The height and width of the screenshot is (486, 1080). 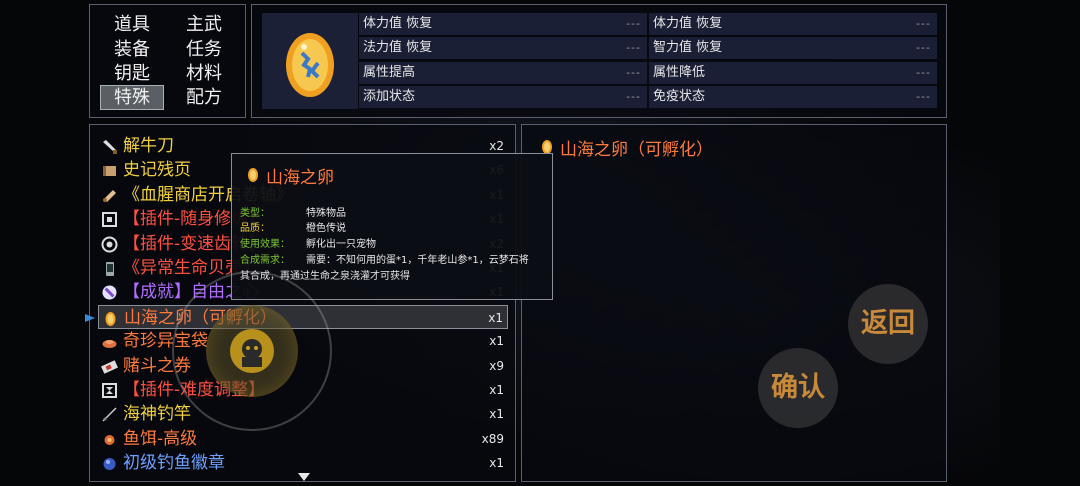 I want to click on tooltip-effect-label: 使用效果：, so click(x=265, y=244).